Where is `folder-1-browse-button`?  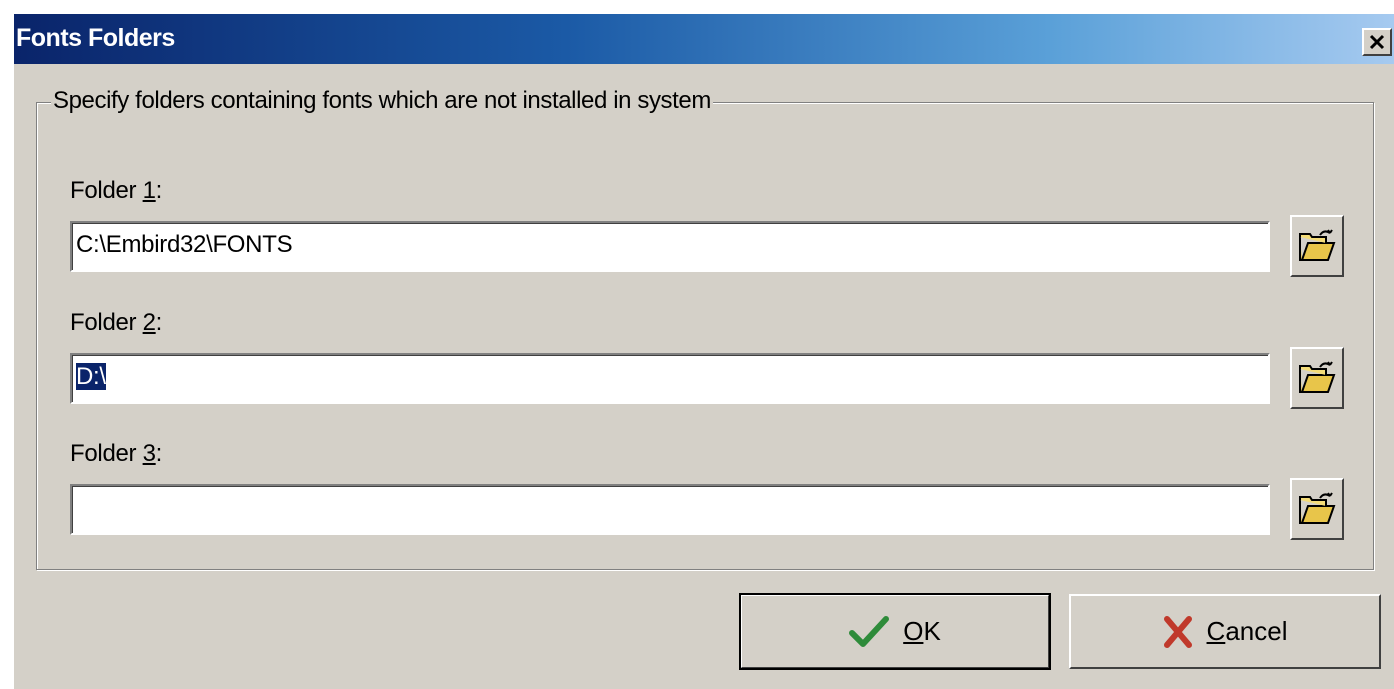 folder-1-browse-button is located at coordinates (1317, 246).